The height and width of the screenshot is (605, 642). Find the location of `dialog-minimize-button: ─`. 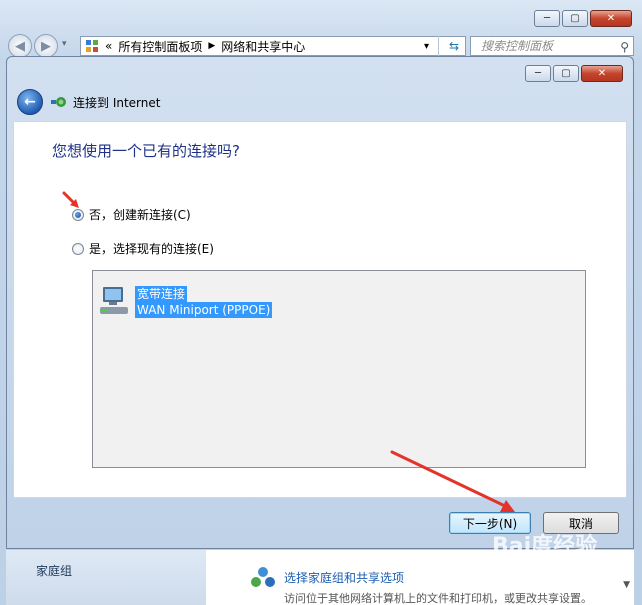

dialog-minimize-button: ─ is located at coordinates (538, 73).